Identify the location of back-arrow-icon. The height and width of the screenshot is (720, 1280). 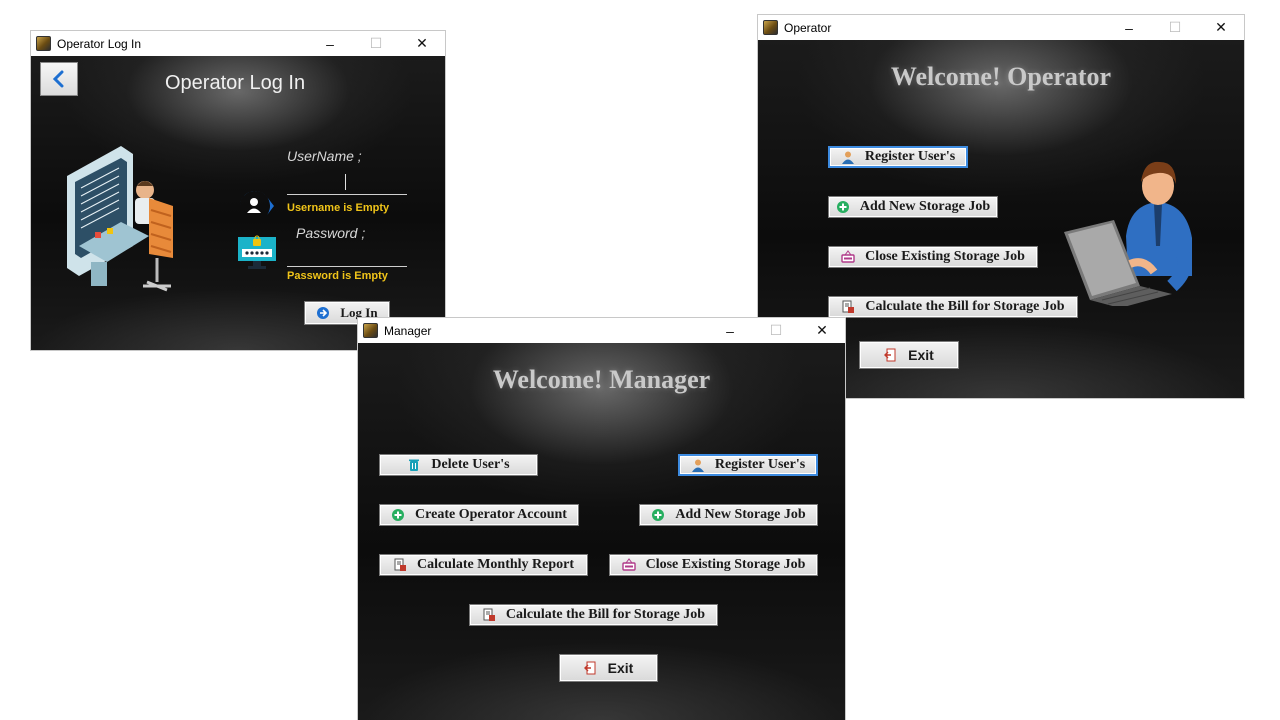
(58, 79).